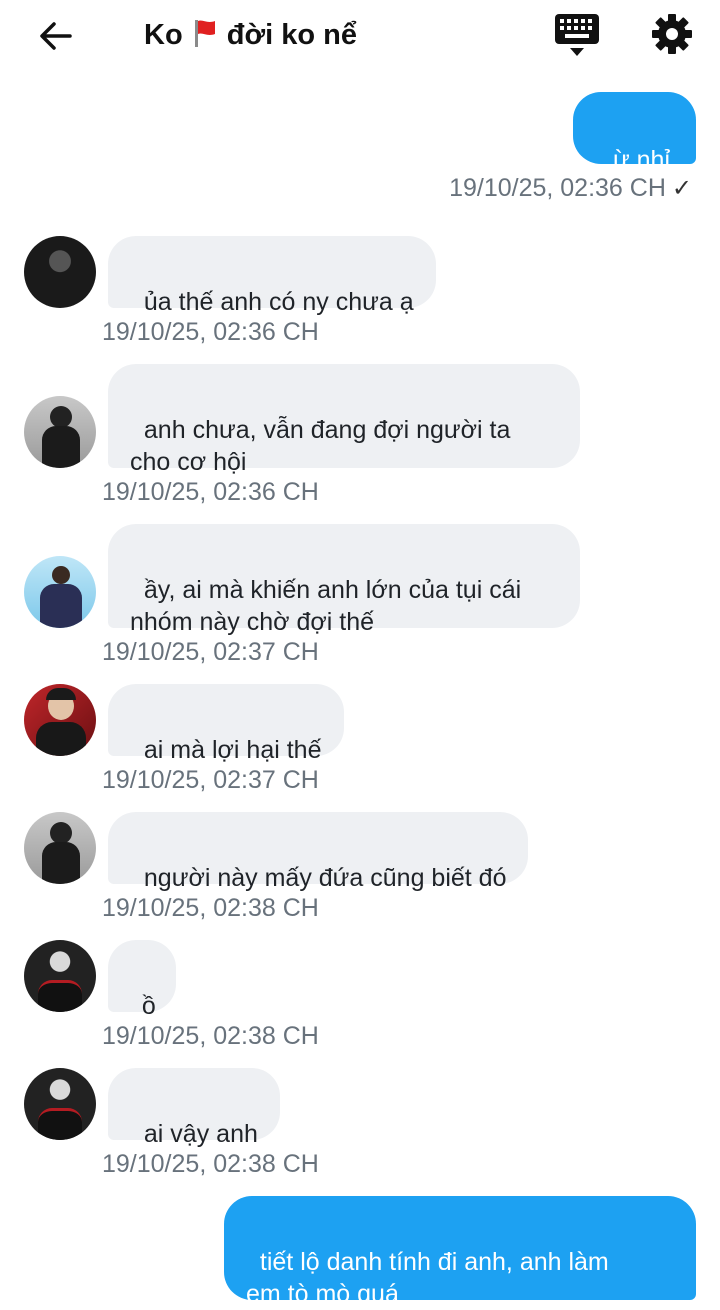 This screenshot has height=1310, width=720. What do you see at coordinates (163, 35) in the screenshot?
I see `chat-title-part1: Ko` at bounding box center [163, 35].